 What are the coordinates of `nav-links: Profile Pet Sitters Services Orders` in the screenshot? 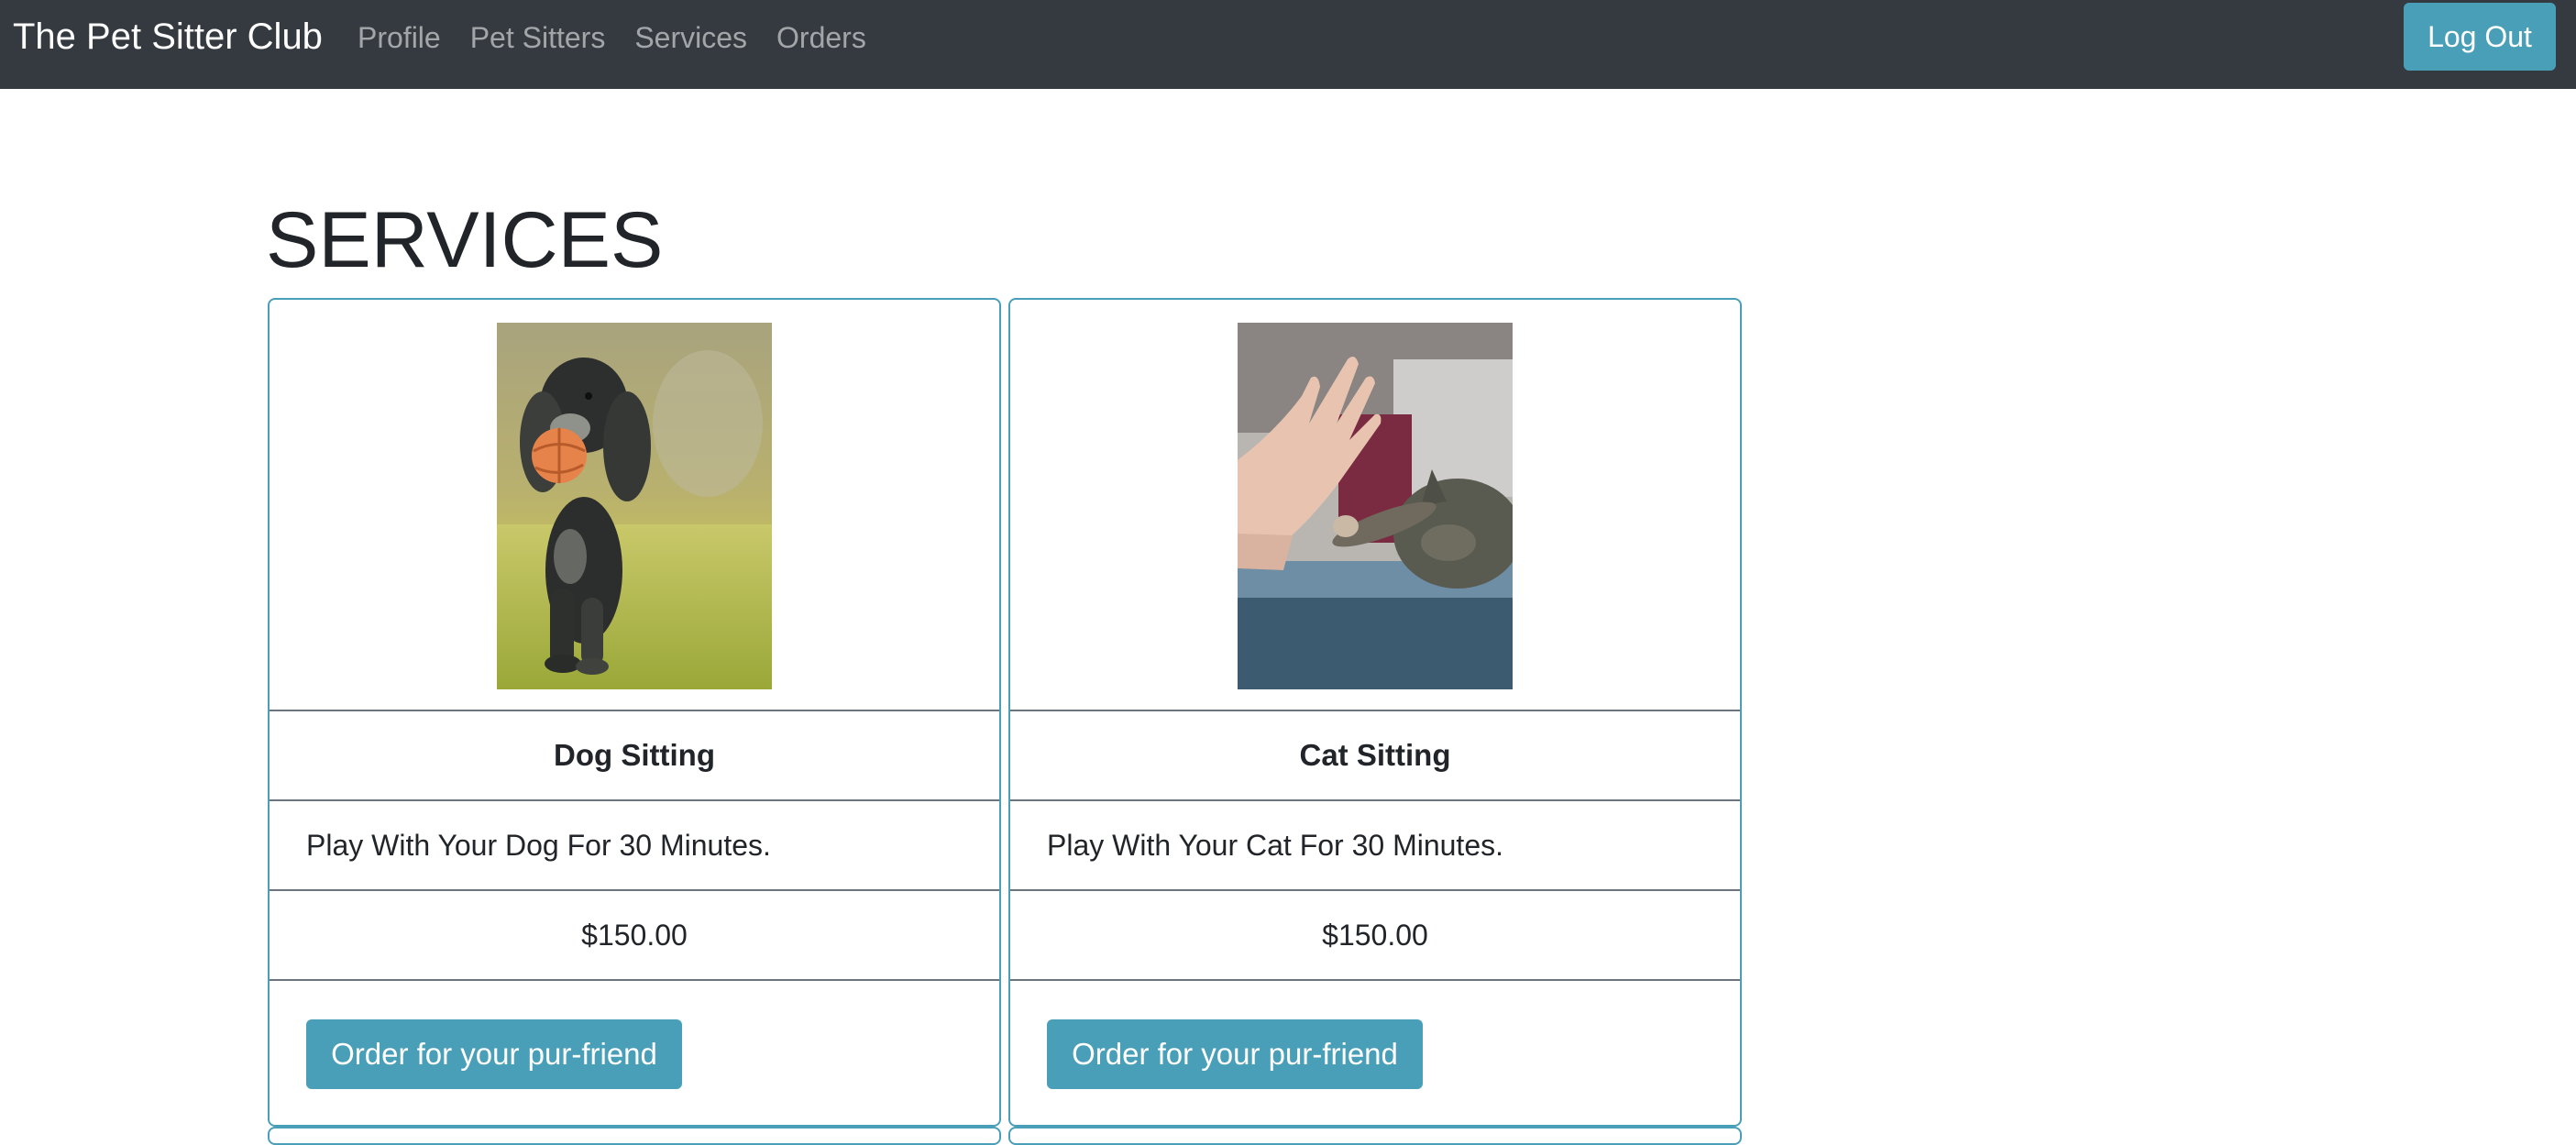 It's located at (627, 37).